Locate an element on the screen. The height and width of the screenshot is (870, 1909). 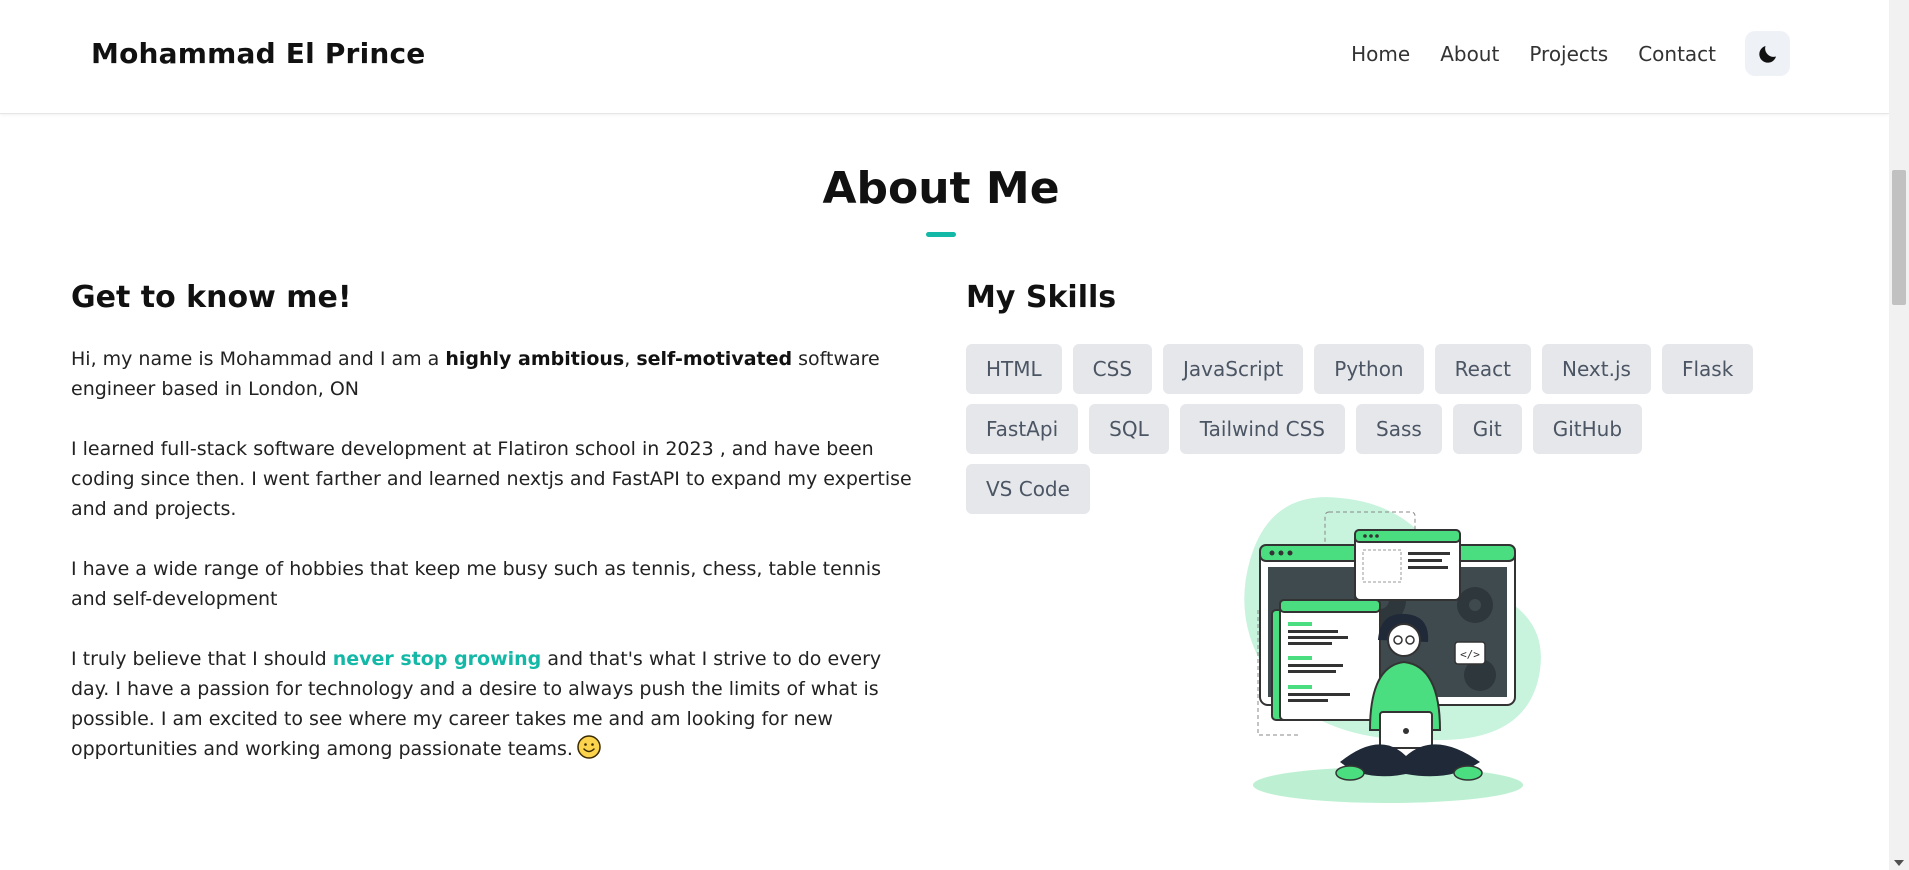
nav-link-projects: Projects is located at coordinates (1568, 54).